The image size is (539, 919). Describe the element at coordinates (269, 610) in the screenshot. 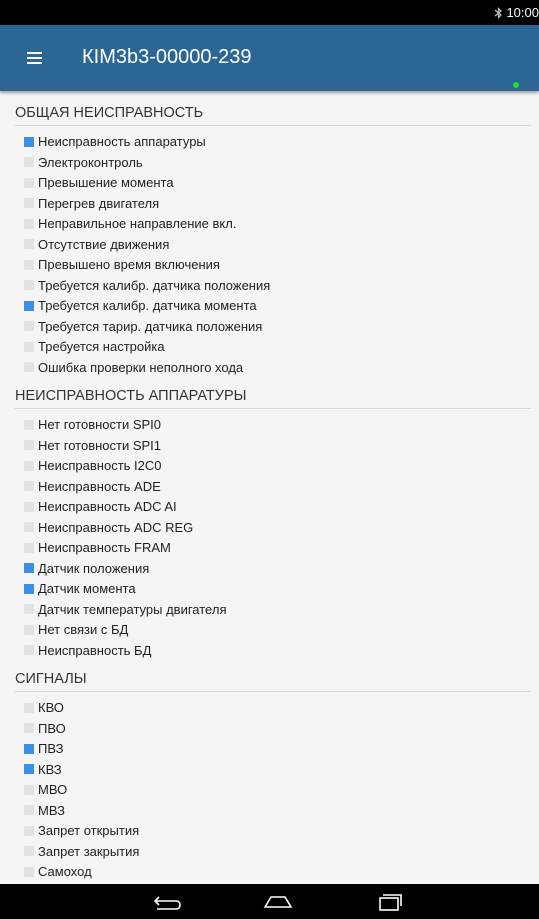

I see `list-item: Датчик температуры двигателя` at that location.